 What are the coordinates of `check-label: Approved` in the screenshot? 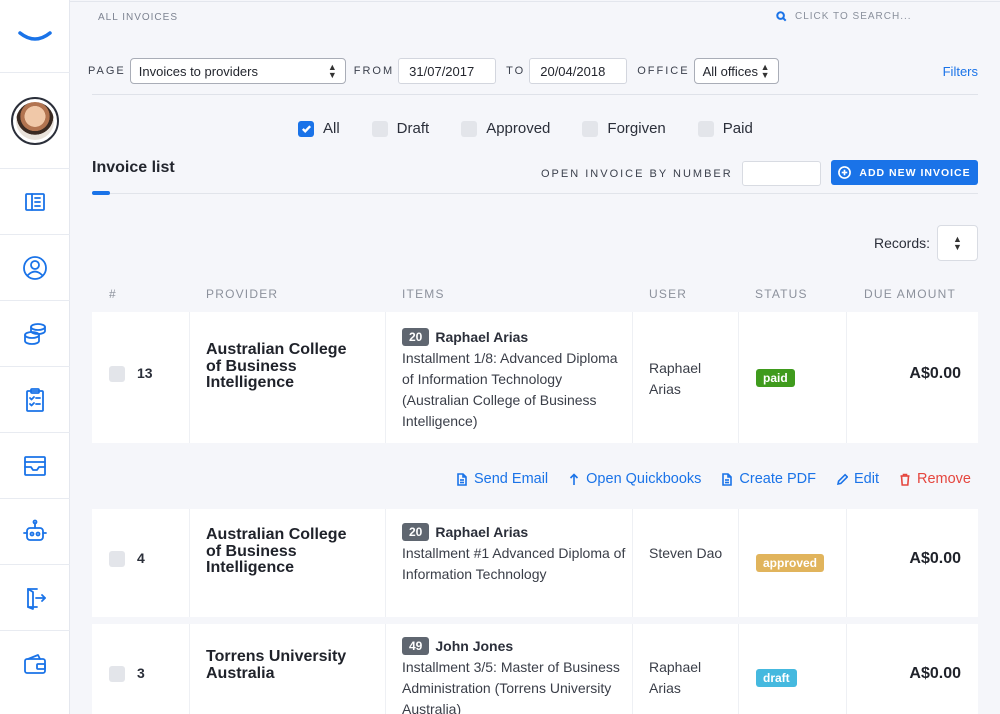 It's located at (518, 128).